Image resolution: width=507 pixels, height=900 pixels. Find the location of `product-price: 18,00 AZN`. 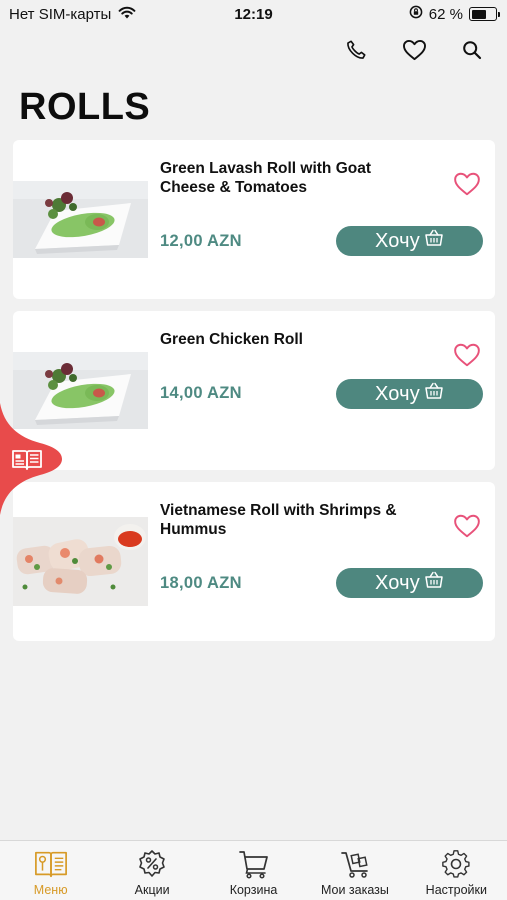

product-price: 18,00 AZN is located at coordinates (201, 583).